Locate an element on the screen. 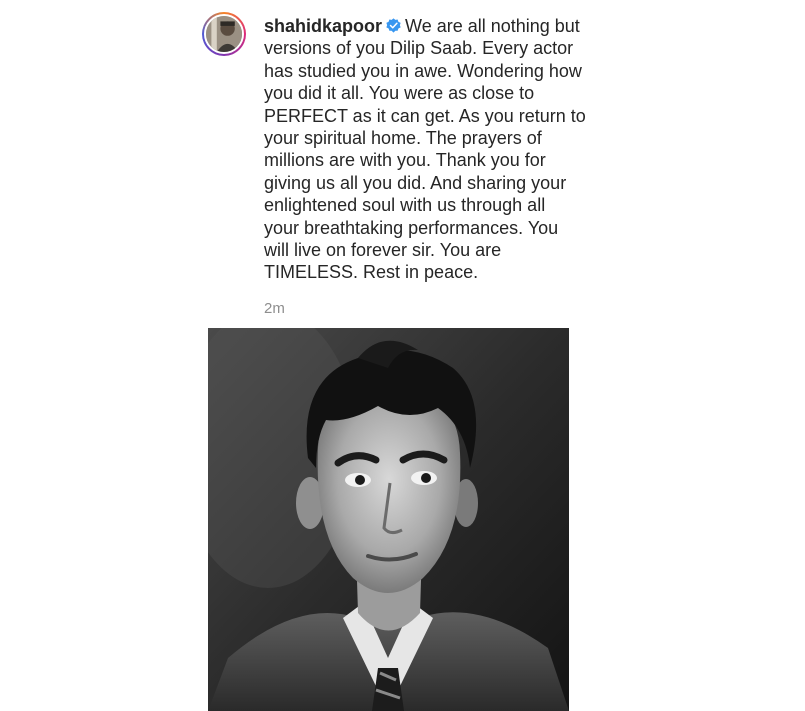 Image resolution: width=805 pixels, height=711 pixels. caption-text-line: PERFECT as it can get. As you return to is located at coordinates (425, 115).